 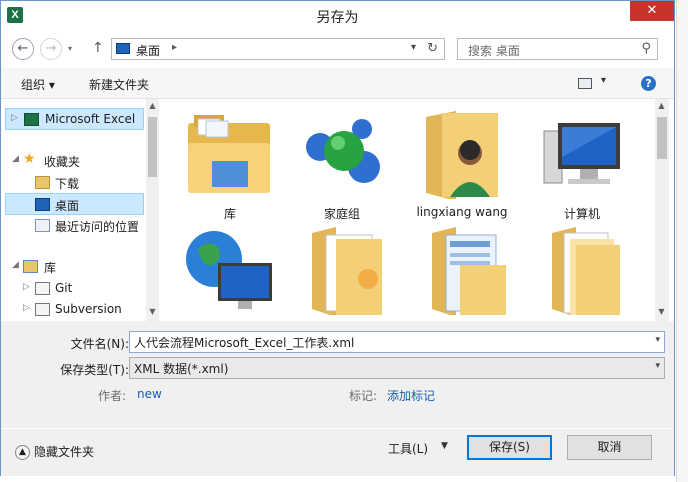 I want to click on forward-button: →, so click(x=51, y=49).